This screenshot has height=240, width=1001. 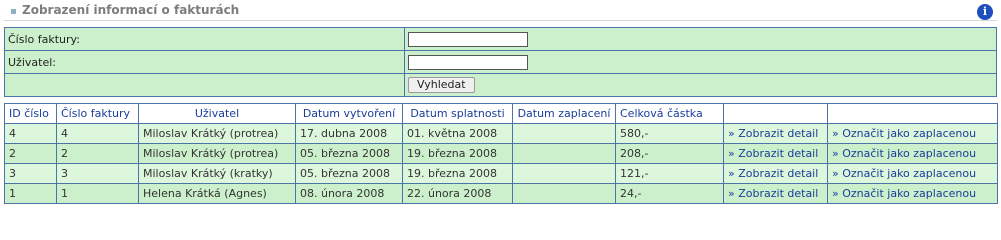 What do you see at coordinates (500, 20) in the screenshot?
I see `header-divider` at bounding box center [500, 20].